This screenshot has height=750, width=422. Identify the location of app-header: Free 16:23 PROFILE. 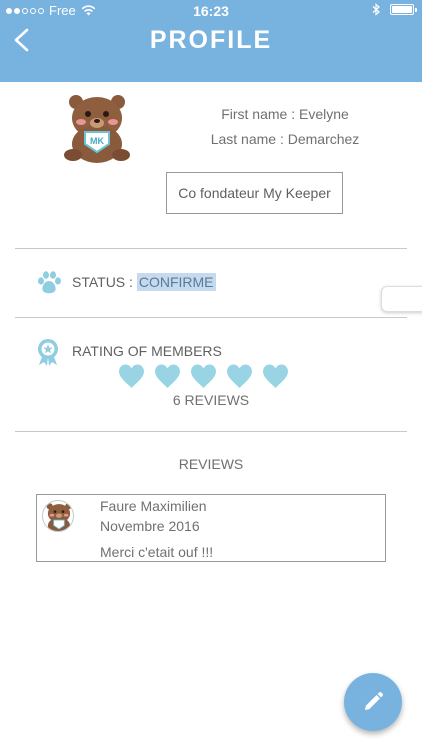
(211, 41).